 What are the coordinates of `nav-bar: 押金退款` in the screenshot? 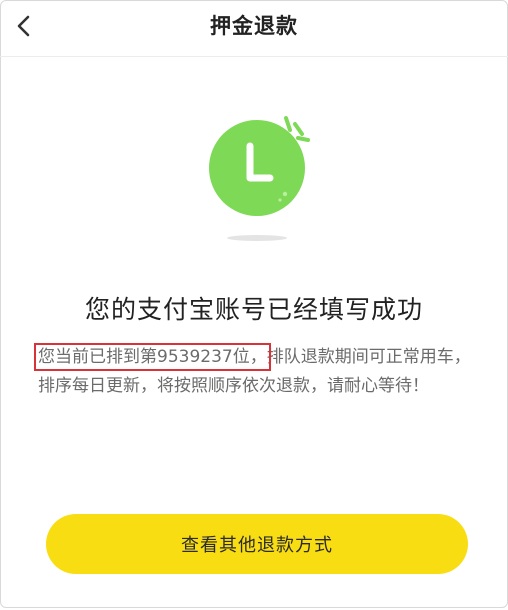 It's located at (254, 28).